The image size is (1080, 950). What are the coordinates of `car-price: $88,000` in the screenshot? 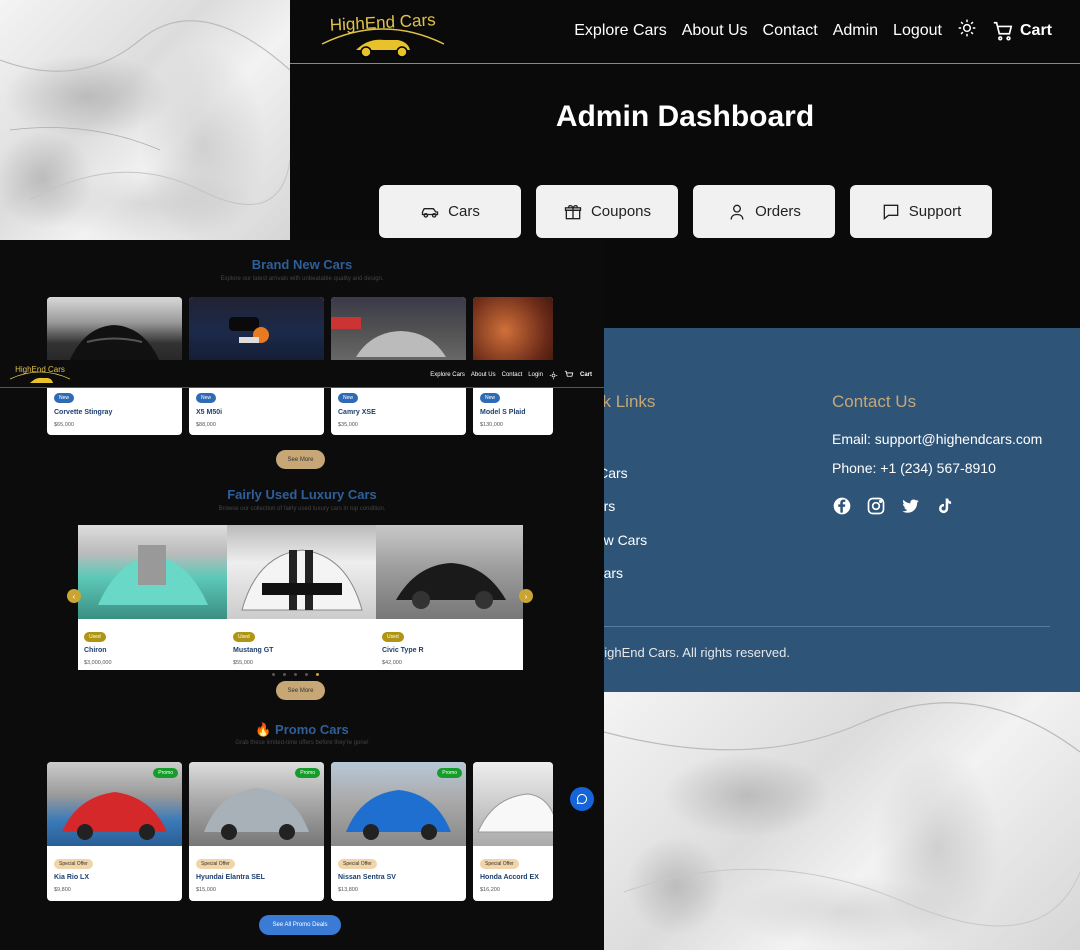 It's located at (206, 425).